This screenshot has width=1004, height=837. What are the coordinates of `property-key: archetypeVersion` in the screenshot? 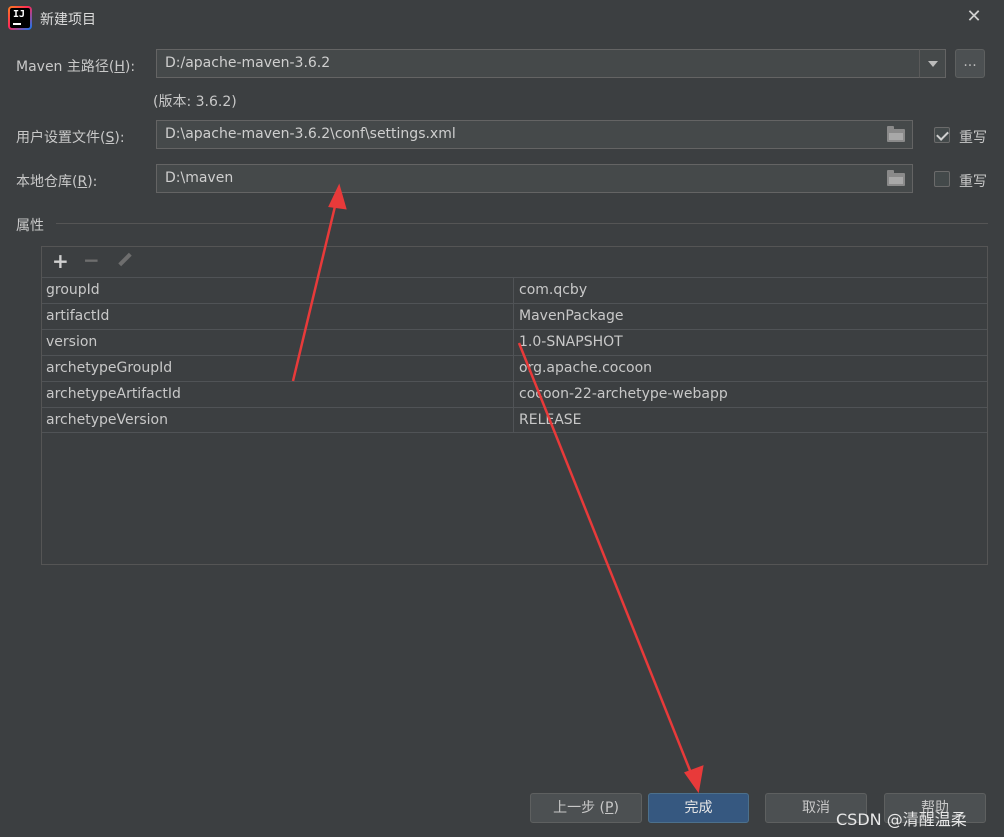 It's located at (278, 420).